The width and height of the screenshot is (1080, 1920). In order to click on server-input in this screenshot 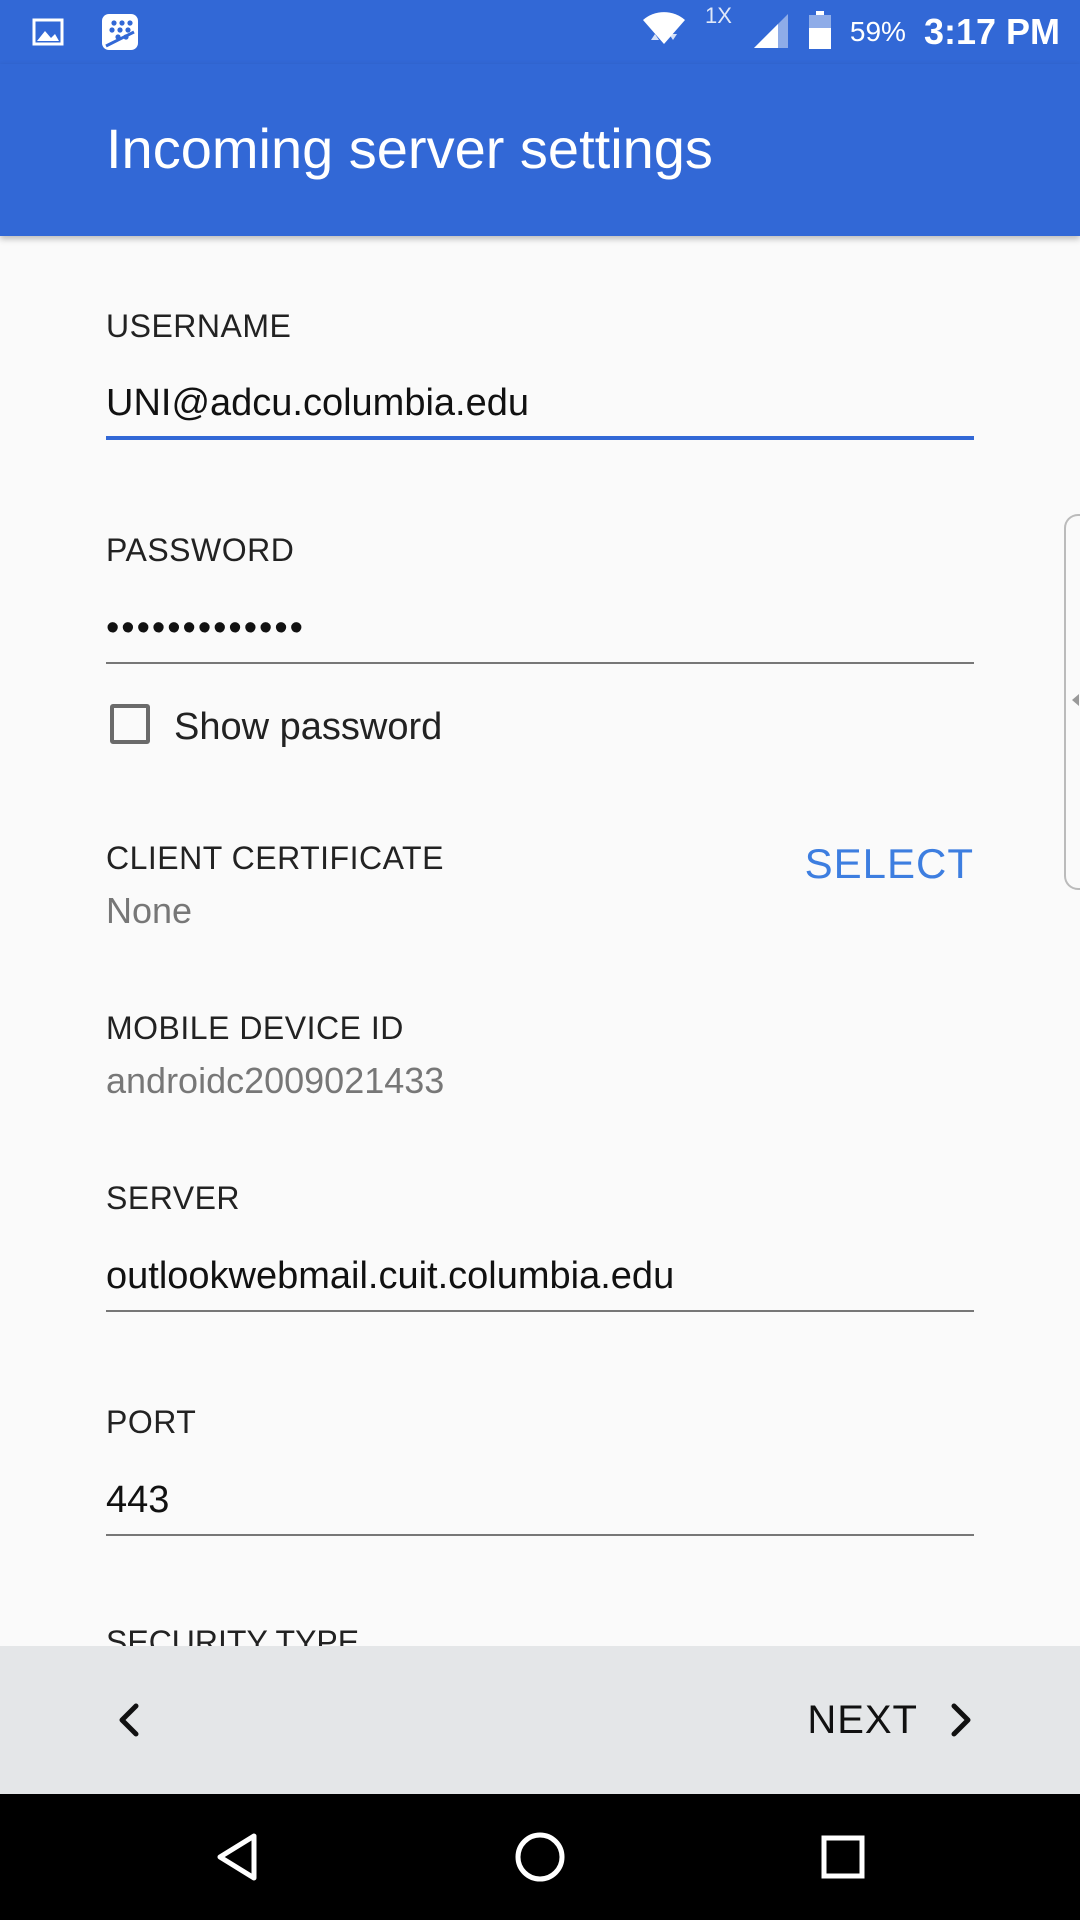, I will do `click(540, 1277)`.